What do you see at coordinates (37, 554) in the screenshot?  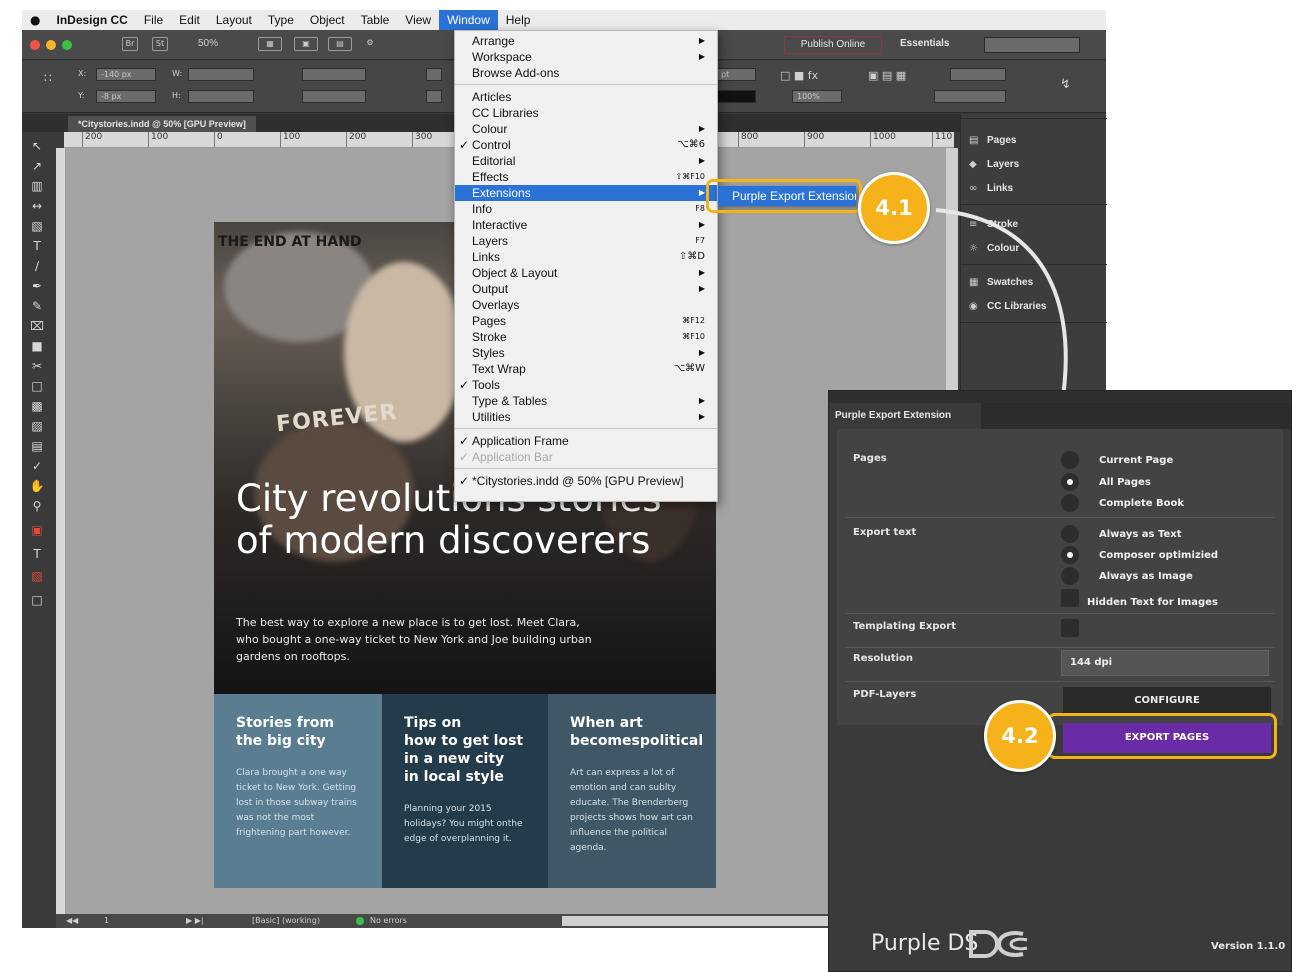 I see `formatting-affects-icon: T` at bounding box center [37, 554].